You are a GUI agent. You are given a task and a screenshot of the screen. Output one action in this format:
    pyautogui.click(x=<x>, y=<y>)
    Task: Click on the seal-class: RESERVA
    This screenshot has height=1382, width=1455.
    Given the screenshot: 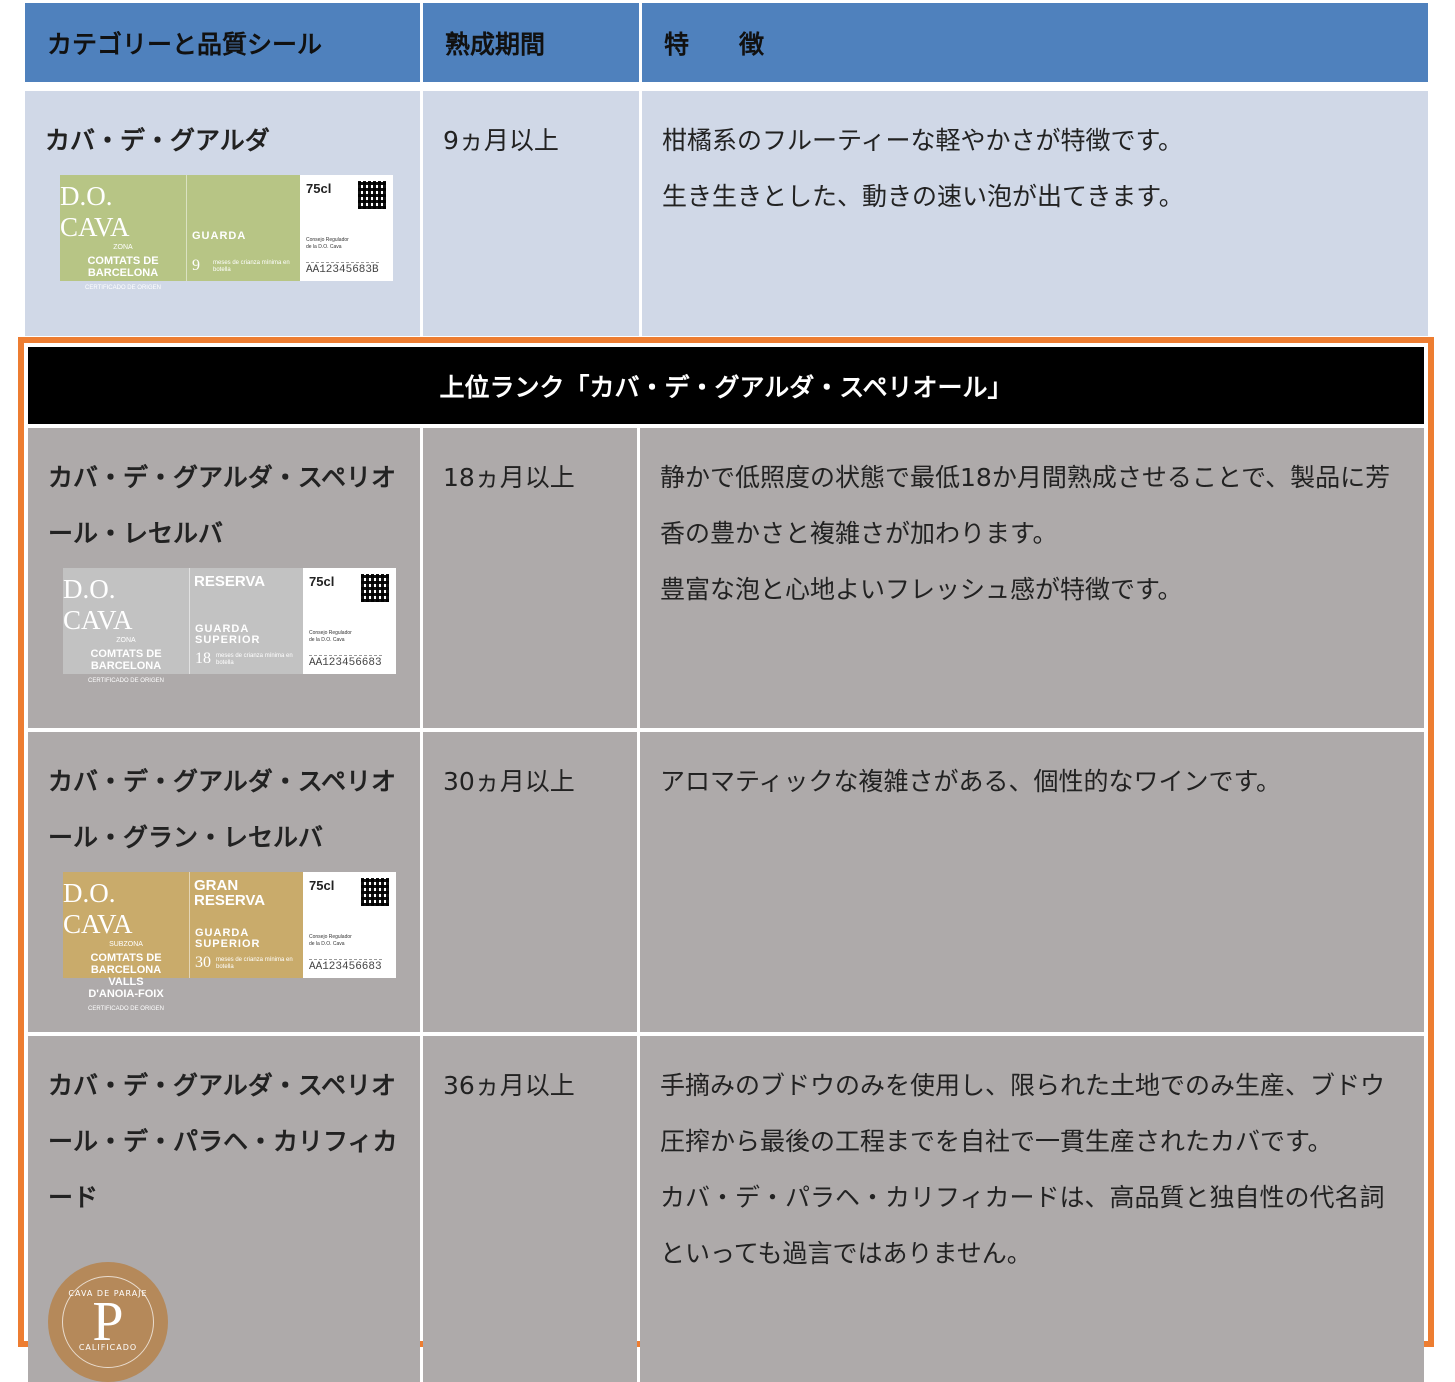 What is the action you would take?
    pyautogui.click(x=230, y=581)
    